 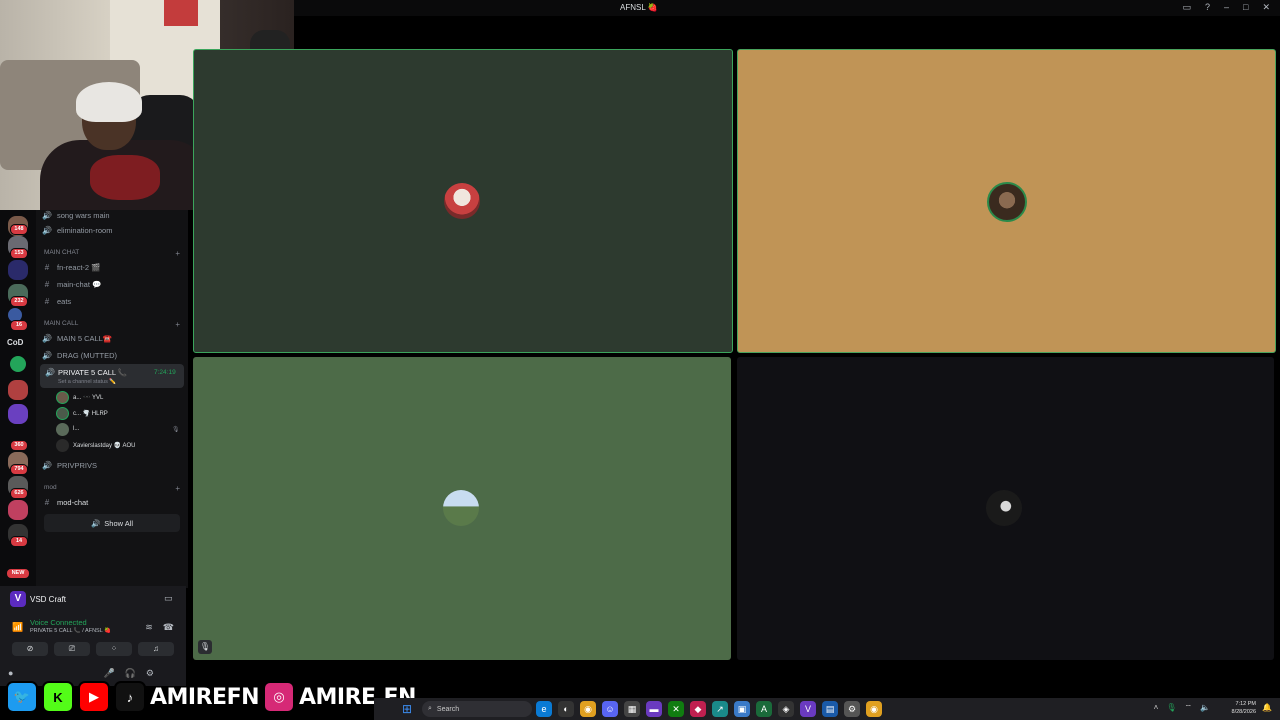 I want to click on screen-share-button: ⎚, so click(x=72, y=649).